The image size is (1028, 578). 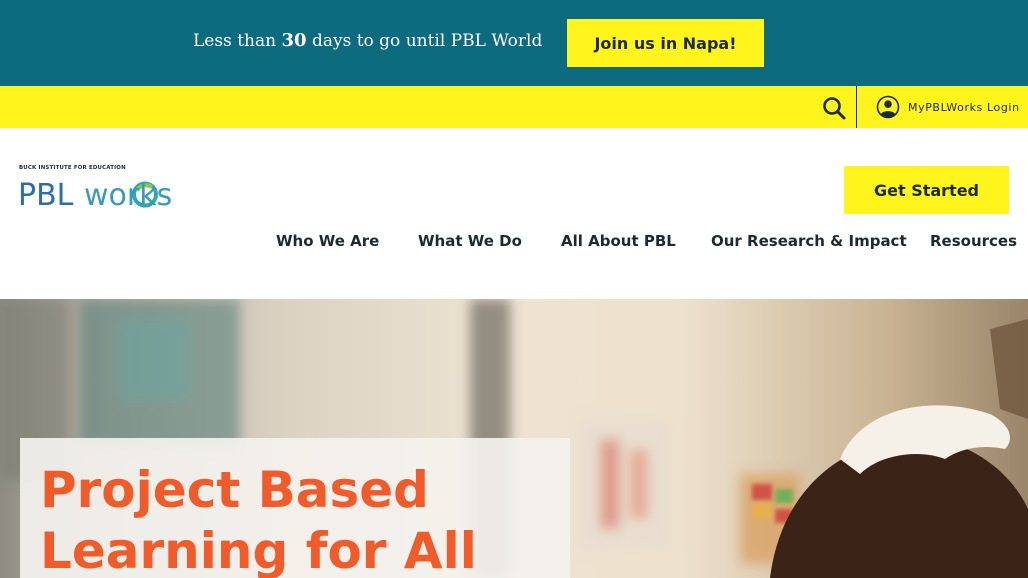 I want to click on search-icon, so click(x=834, y=108).